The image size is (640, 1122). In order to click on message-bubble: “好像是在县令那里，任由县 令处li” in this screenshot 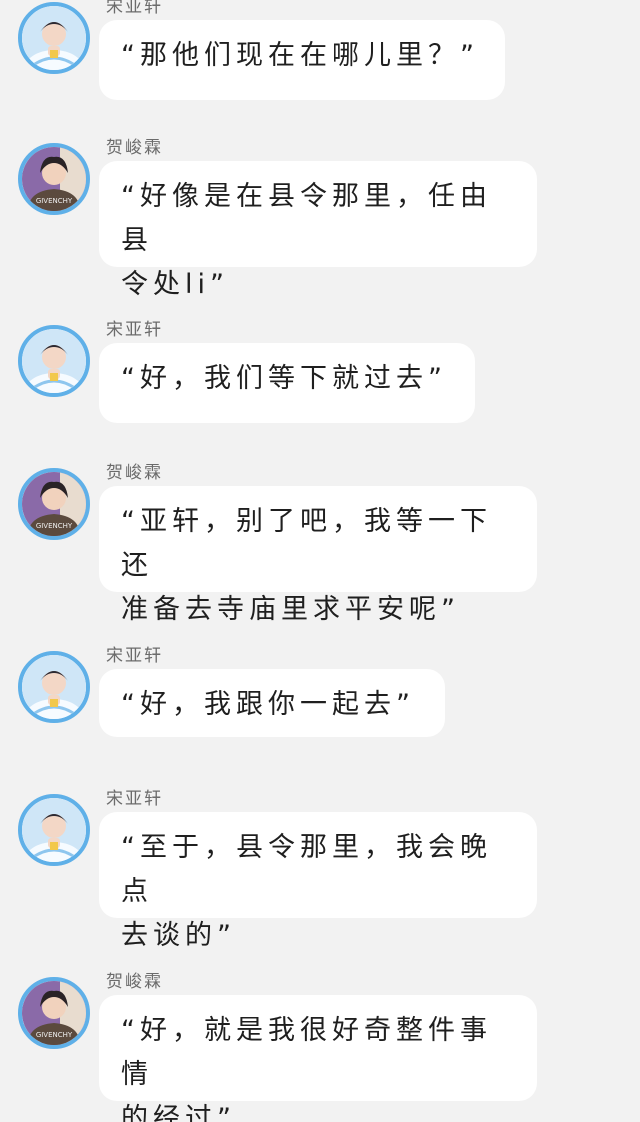, I will do `click(318, 230)`.